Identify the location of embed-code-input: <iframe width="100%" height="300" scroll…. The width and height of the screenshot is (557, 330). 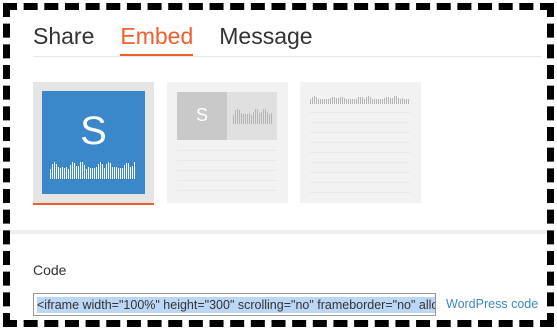
(234, 304).